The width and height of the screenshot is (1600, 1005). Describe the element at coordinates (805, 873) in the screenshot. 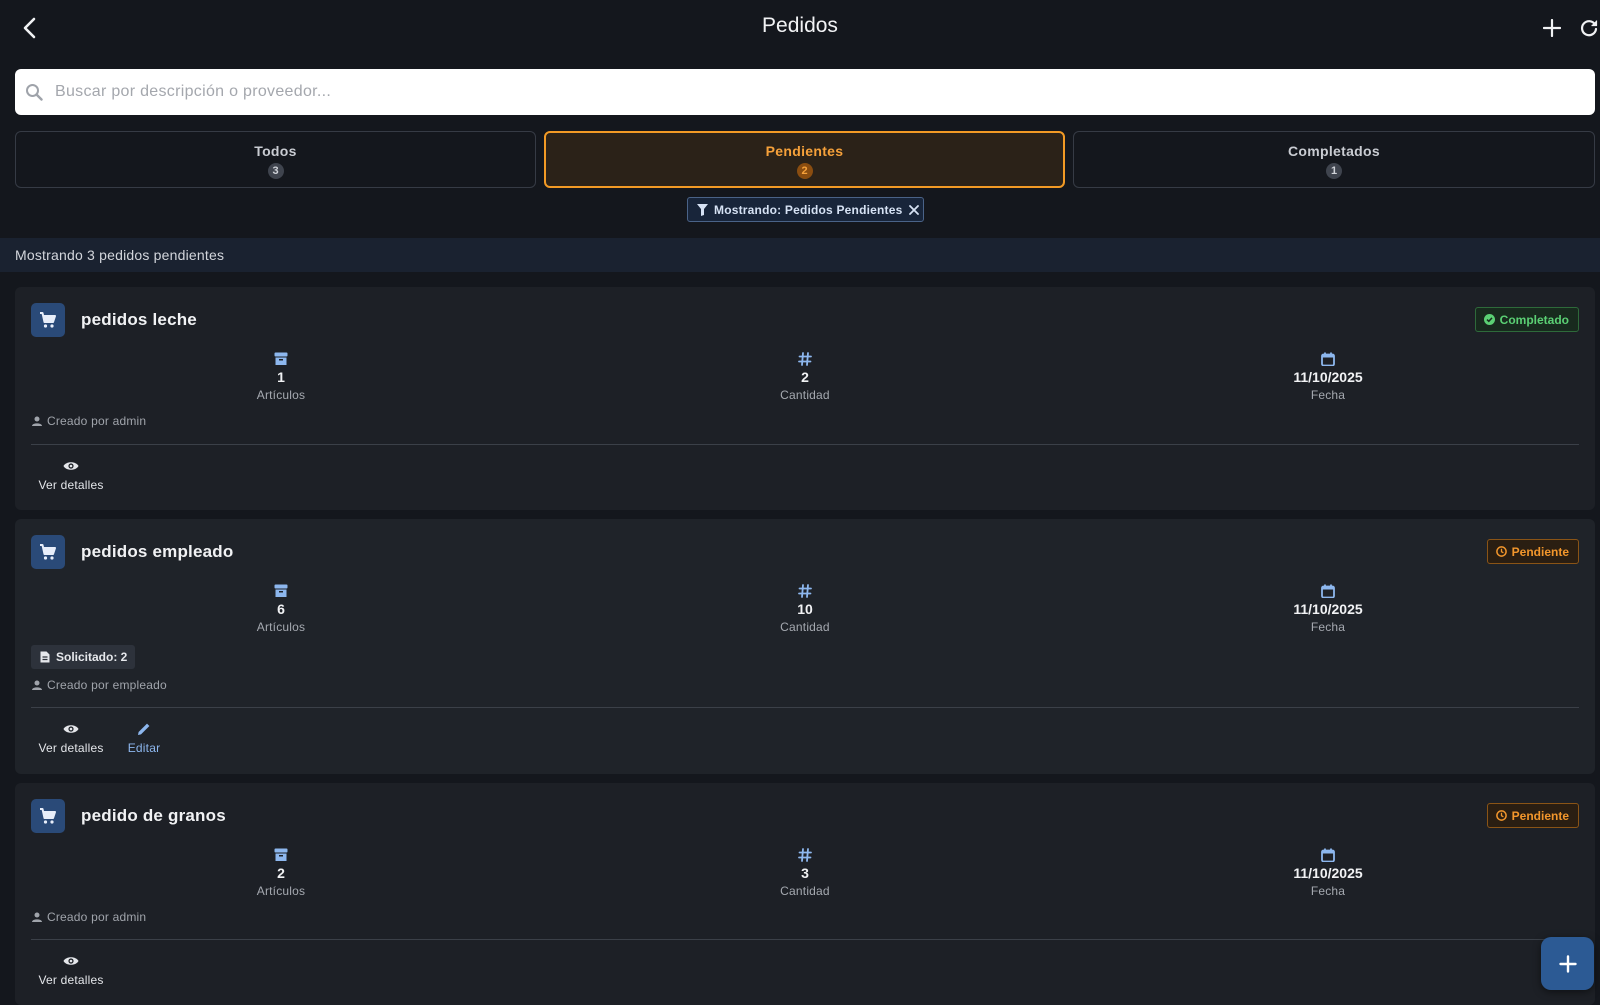

I see `quantity-value: 3` at that location.